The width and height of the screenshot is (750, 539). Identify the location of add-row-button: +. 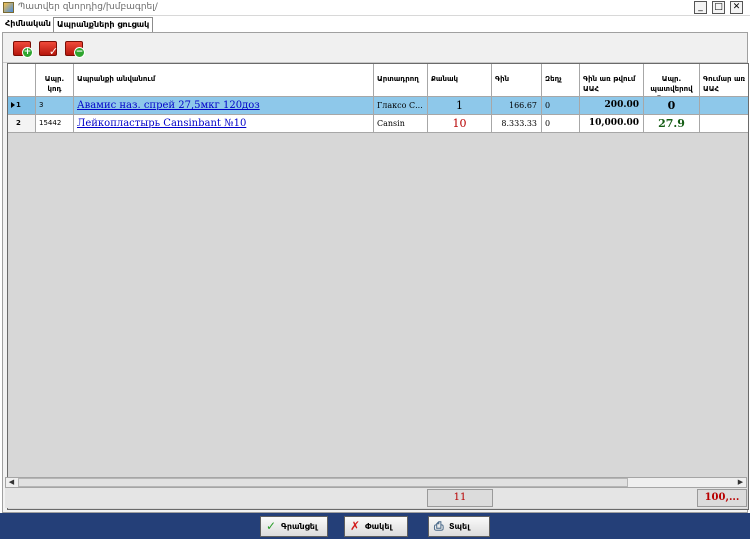
(24, 49).